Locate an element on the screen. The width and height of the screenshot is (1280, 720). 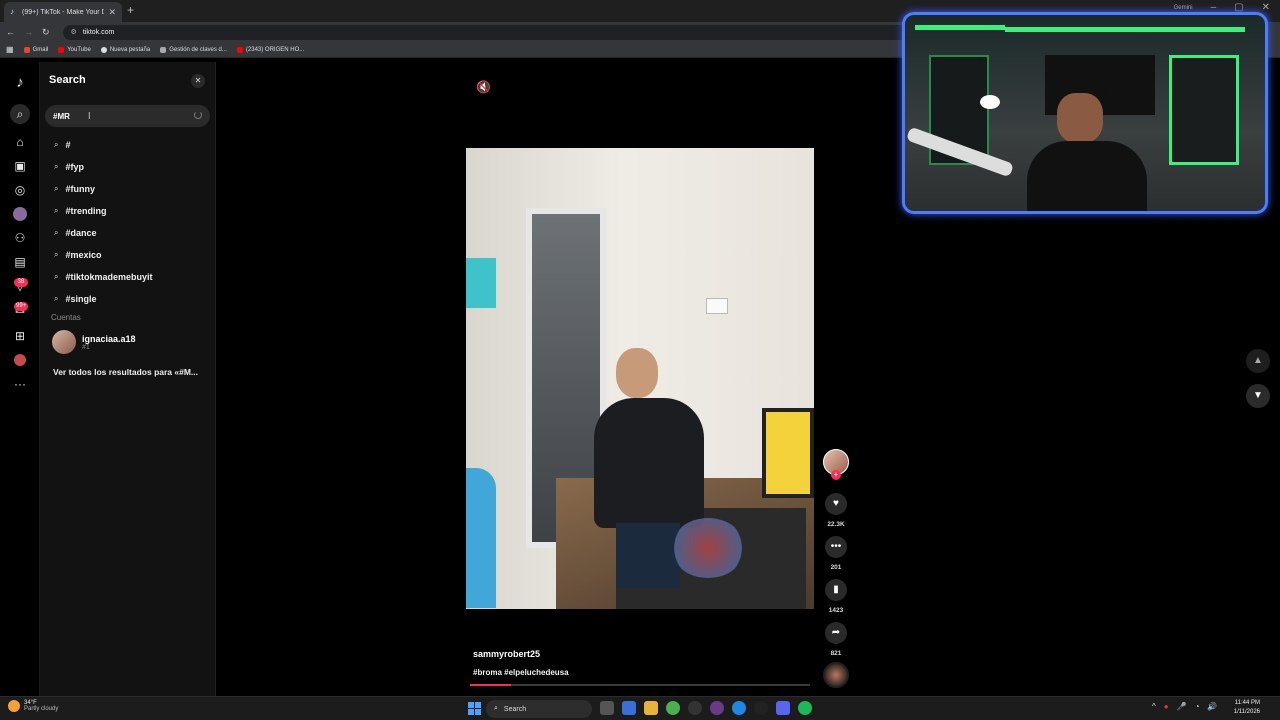
loading-spinner-icon is located at coordinates (198, 115).